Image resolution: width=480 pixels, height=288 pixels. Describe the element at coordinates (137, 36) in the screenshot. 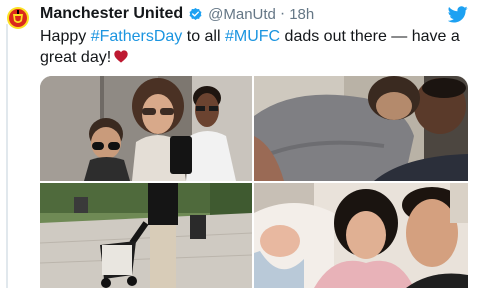

I see `hashtag-fathersday: #FathersDay` at that location.